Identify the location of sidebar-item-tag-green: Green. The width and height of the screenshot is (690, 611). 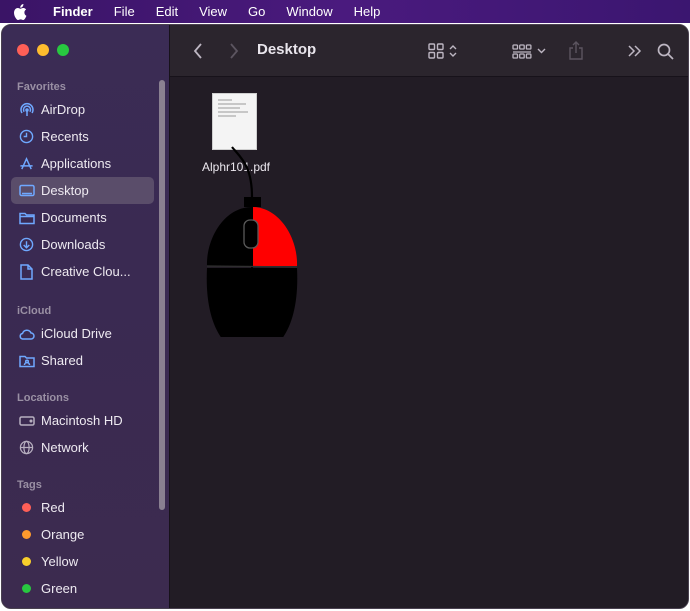
(82, 588).